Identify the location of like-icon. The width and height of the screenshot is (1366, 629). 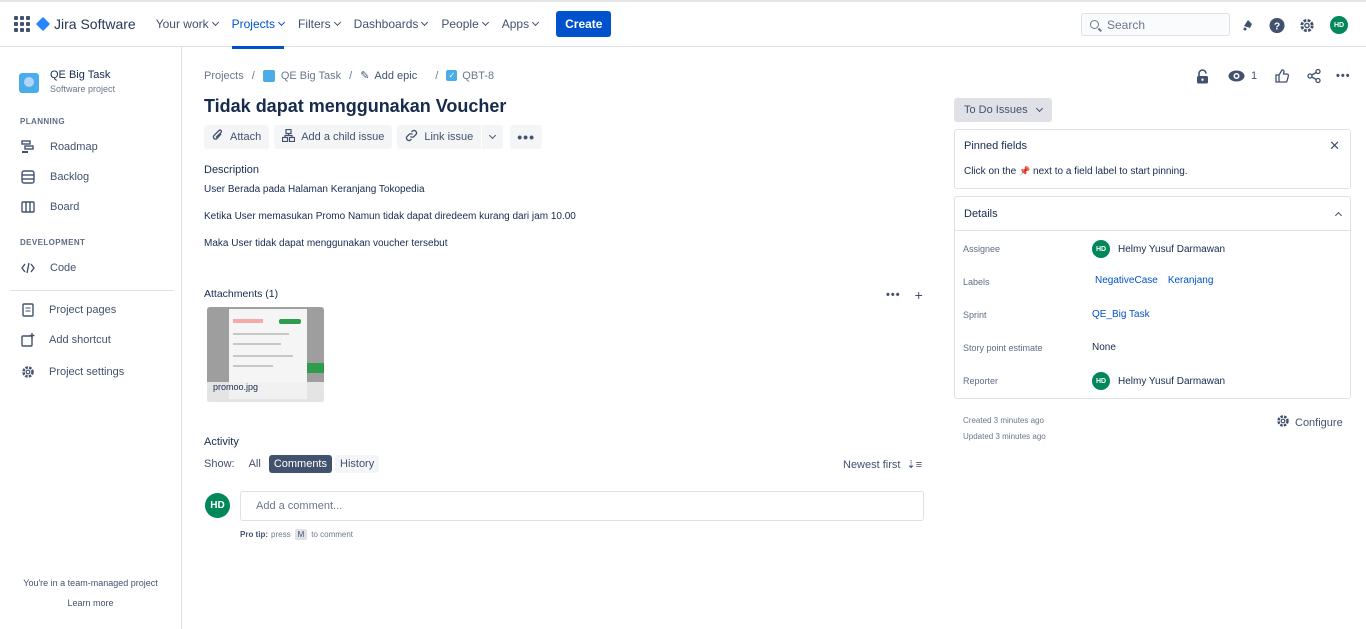
(1282, 76).